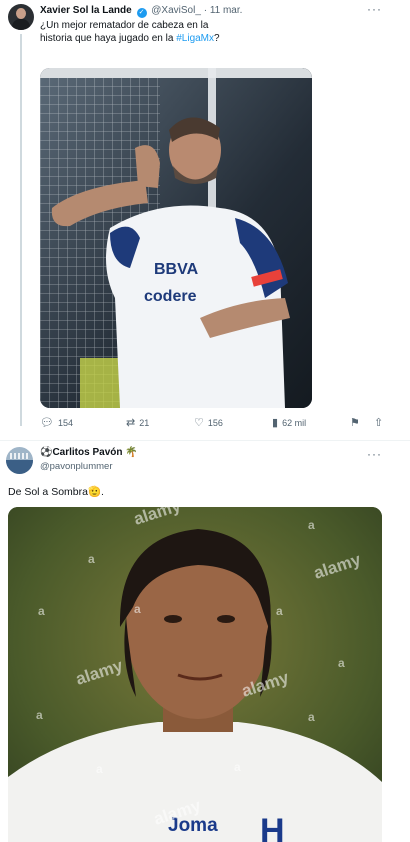 Image resolution: width=410 pixels, height=842 pixels. What do you see at coordinates (47, 423) in the screenshot?
I see `reply-icon: 💬︎` at bounding box center [47, 423].